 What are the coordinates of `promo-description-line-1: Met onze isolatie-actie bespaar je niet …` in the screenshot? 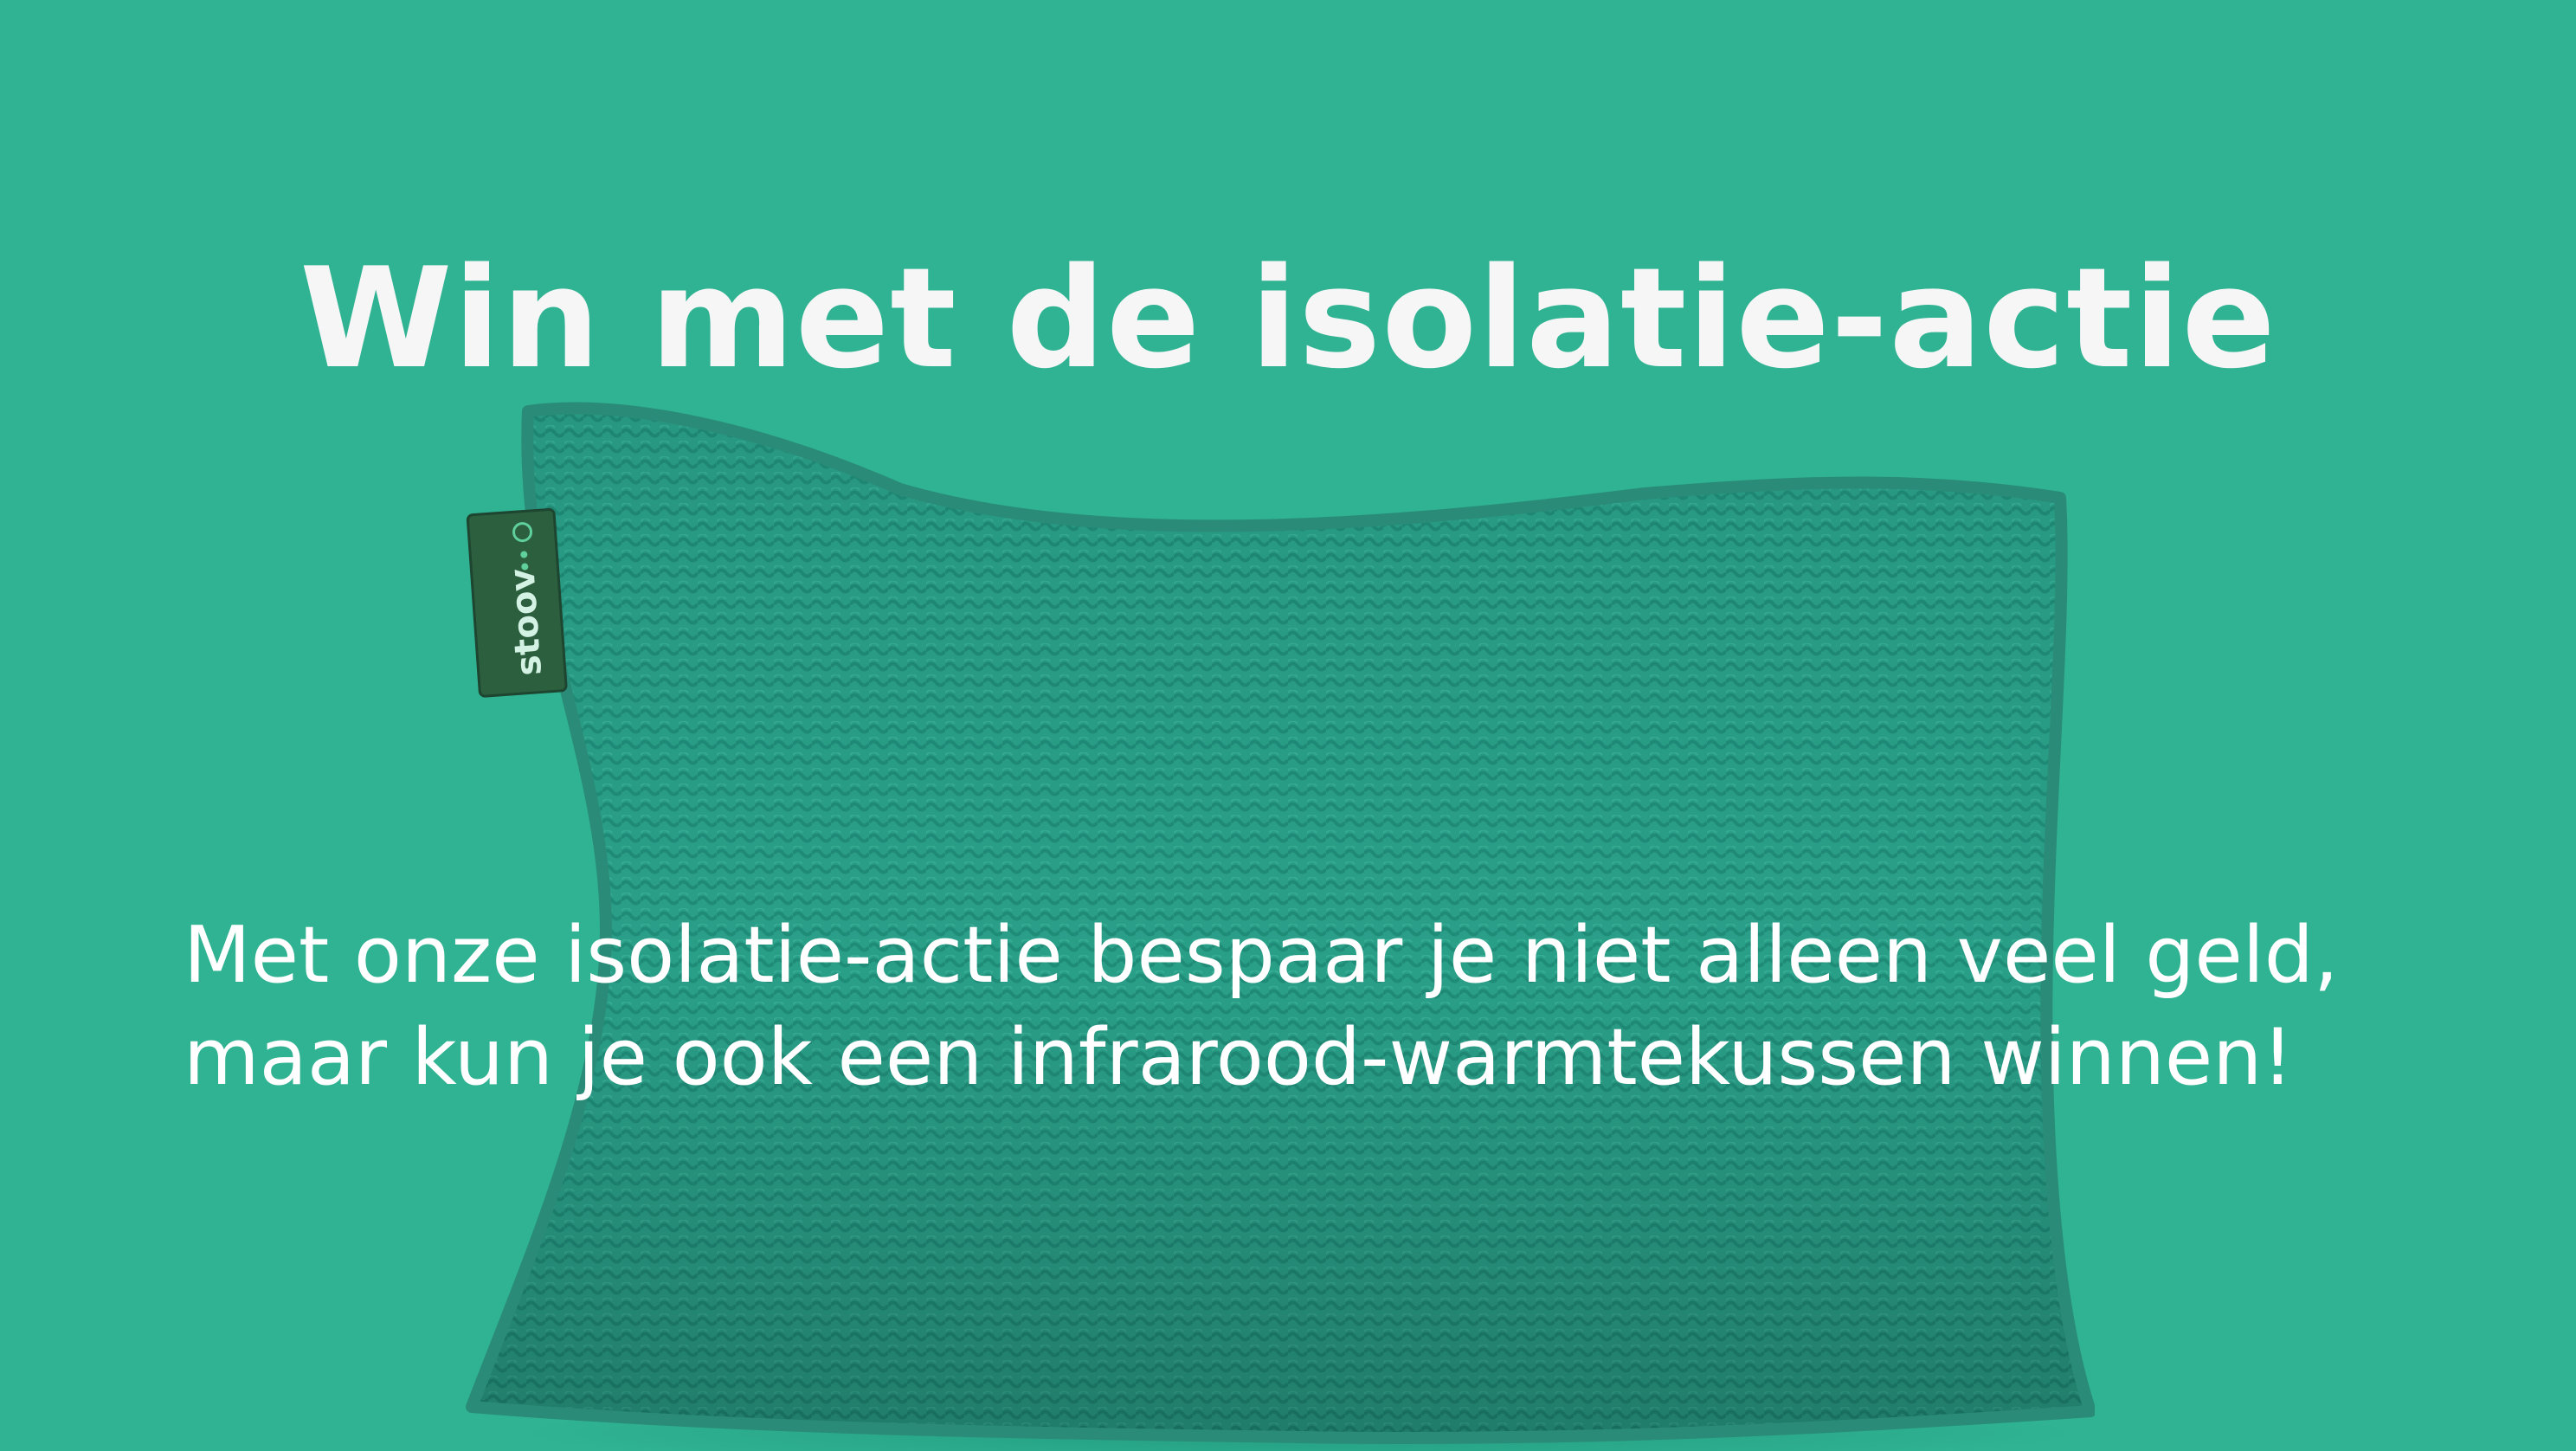 It's located at (1261, 955).